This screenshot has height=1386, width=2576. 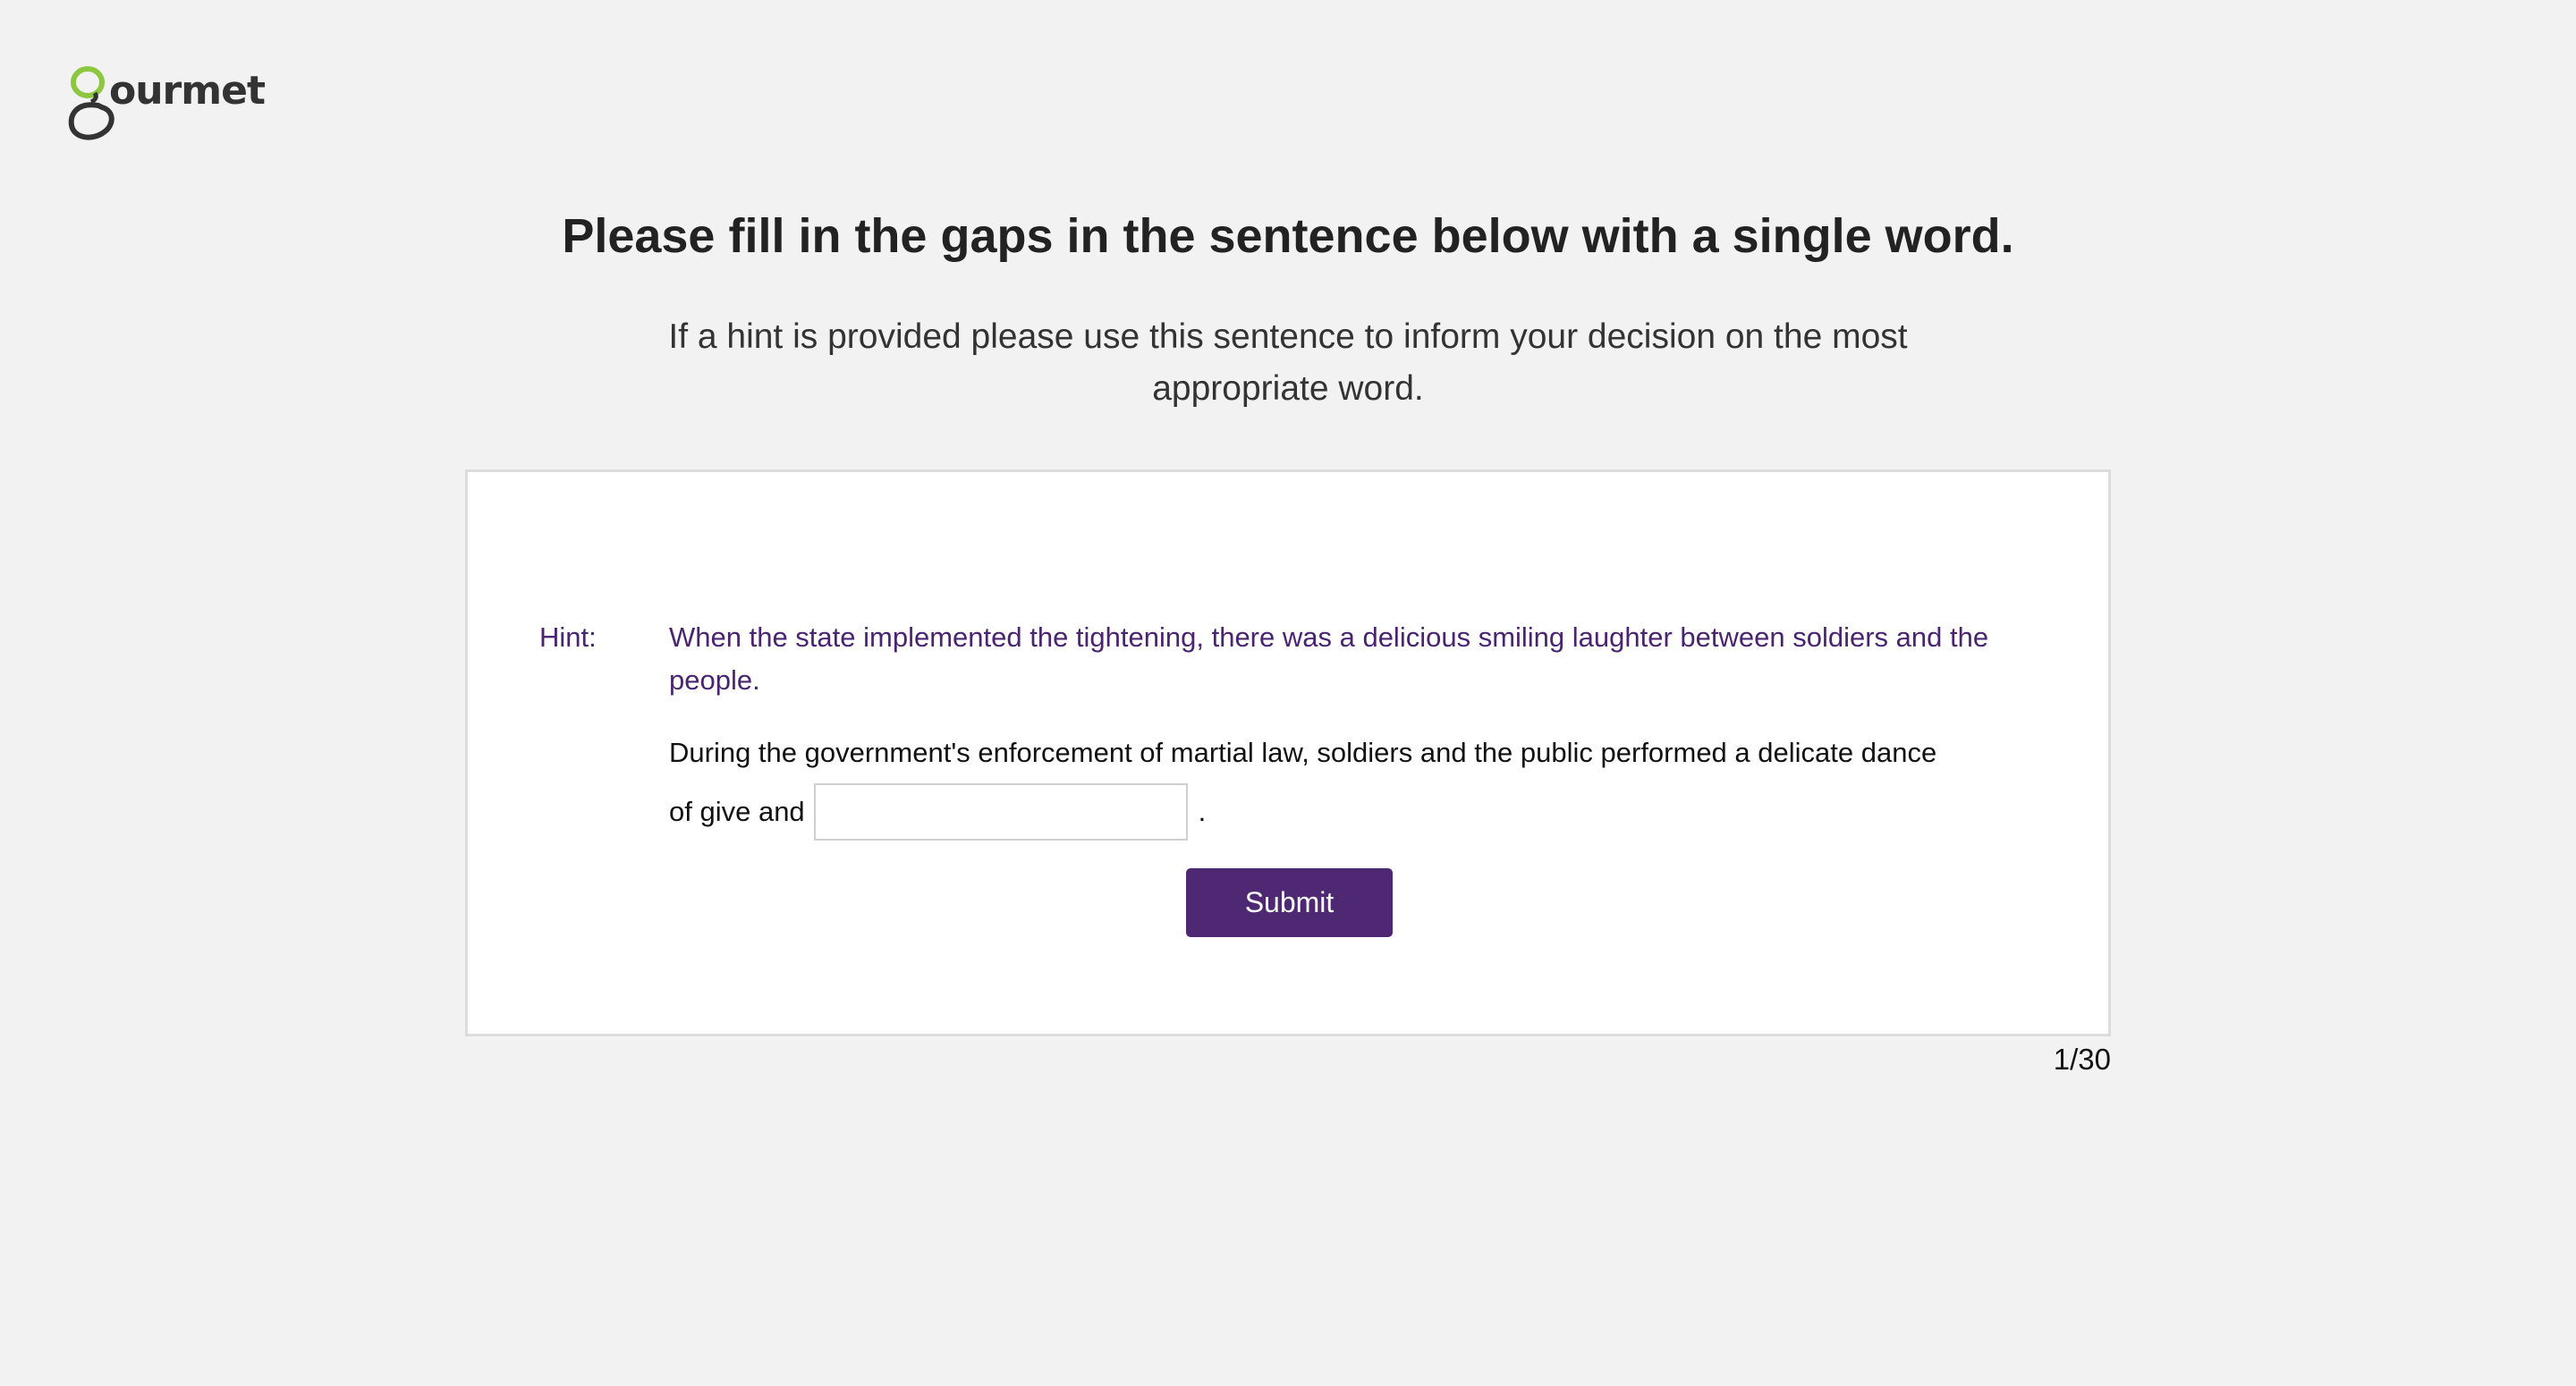 What do you see at coordinates (737, 811) in the screenshot?
I see `sentence-before-gap: of give and` at bounding box center [737, 811].